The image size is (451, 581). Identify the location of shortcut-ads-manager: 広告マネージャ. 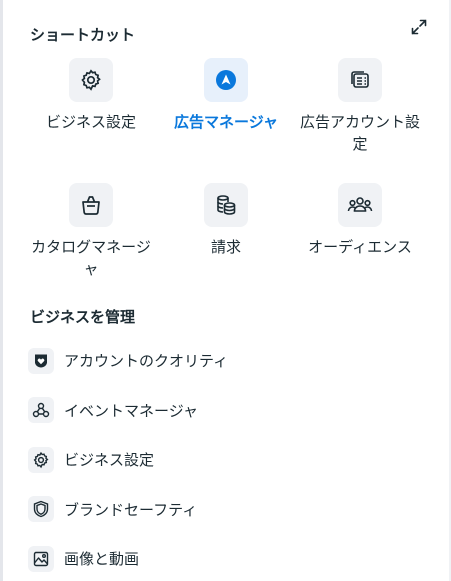
(226, 95).